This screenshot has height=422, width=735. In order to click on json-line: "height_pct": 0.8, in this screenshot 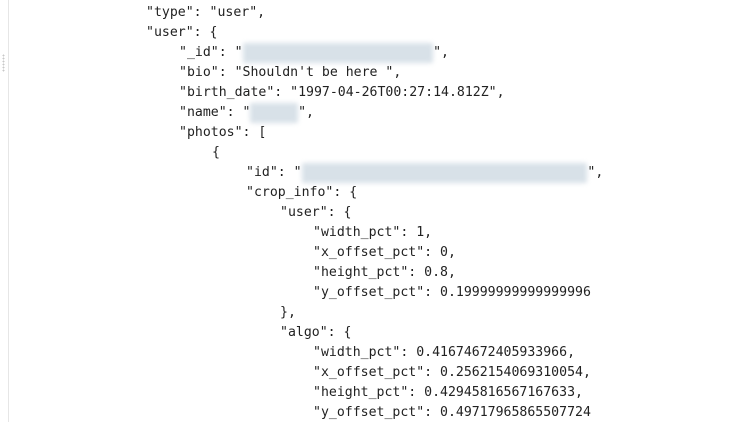, I will do `click(384, 273)`.